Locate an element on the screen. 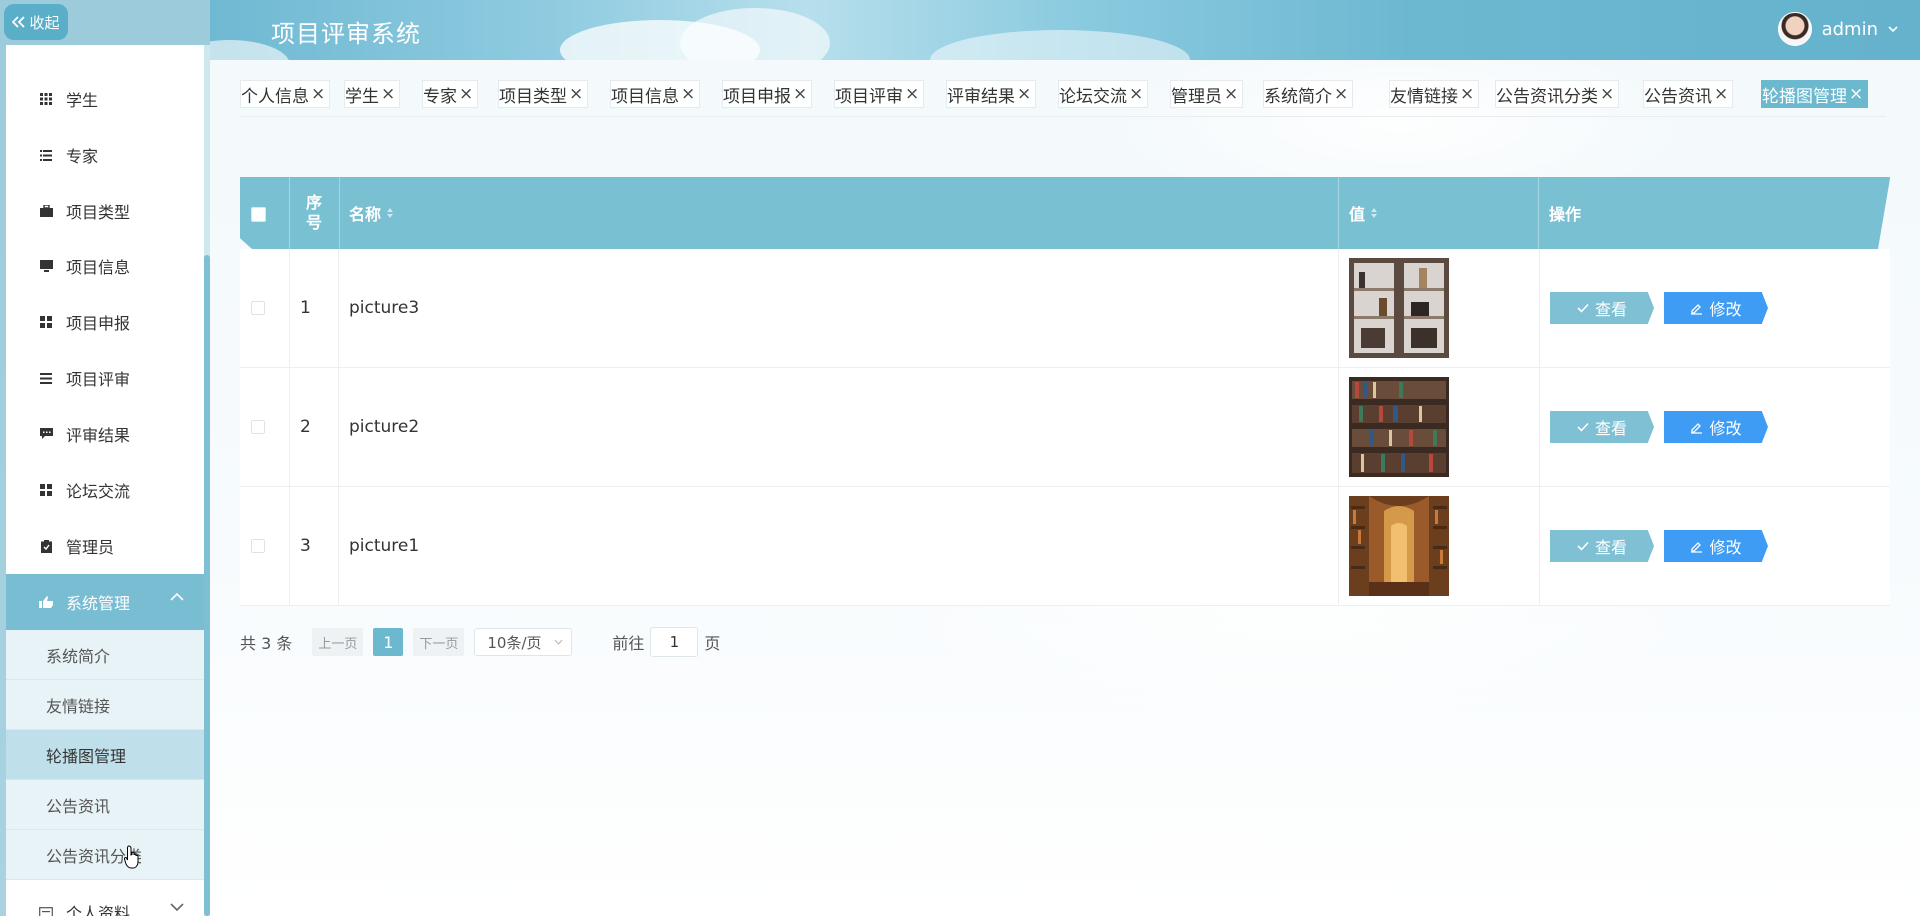 Image resolution: width=1920 pixels, height=916 pixels. user-menu: admin is located at coordinates (1837, 29).